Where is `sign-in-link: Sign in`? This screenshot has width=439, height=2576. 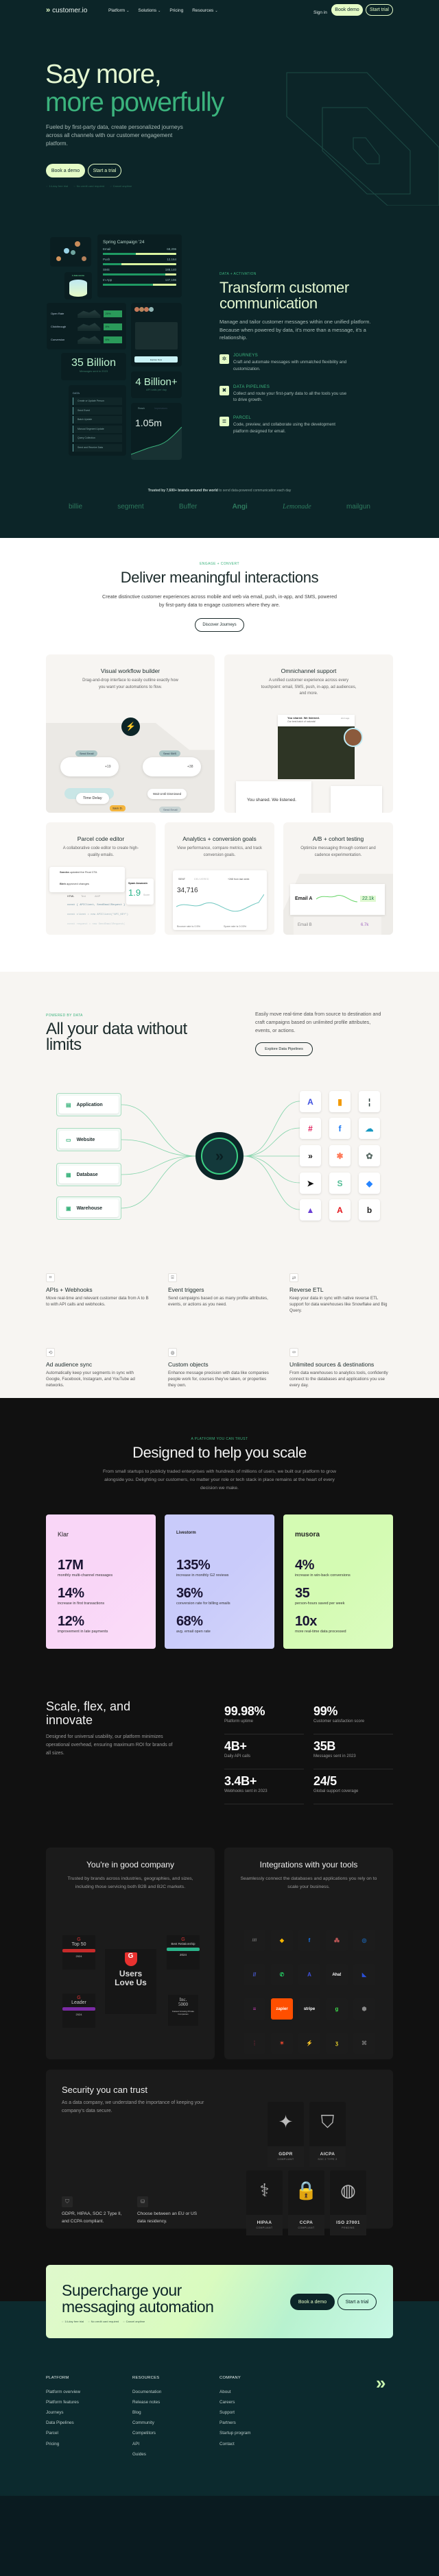
sign-in-link: Sign in is located at coordinates (320, 13).